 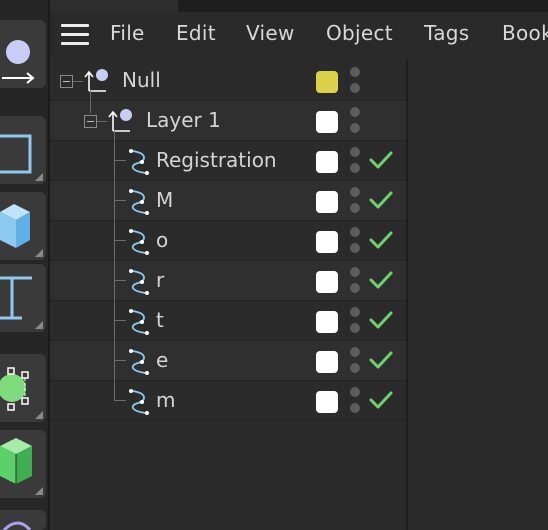 What do you see at coordinates (160, 280) in the screenshot?
I see `object-name: r` at bounding box center [160, 280].